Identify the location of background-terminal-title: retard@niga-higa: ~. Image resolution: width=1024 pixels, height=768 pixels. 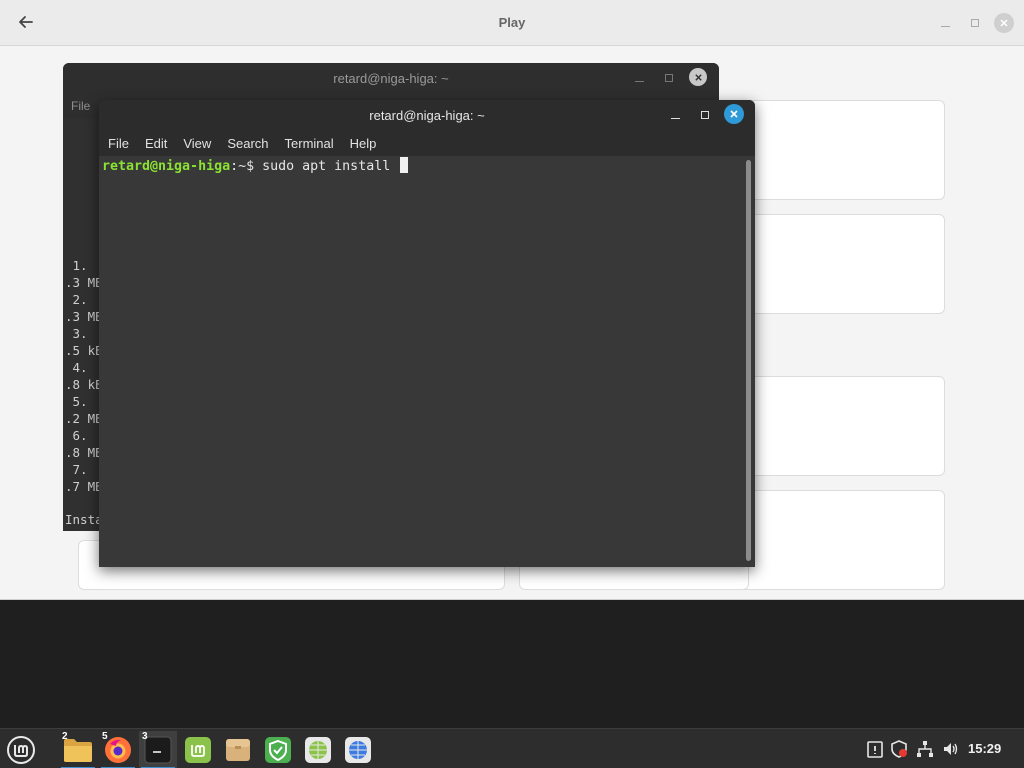
(391, 78).